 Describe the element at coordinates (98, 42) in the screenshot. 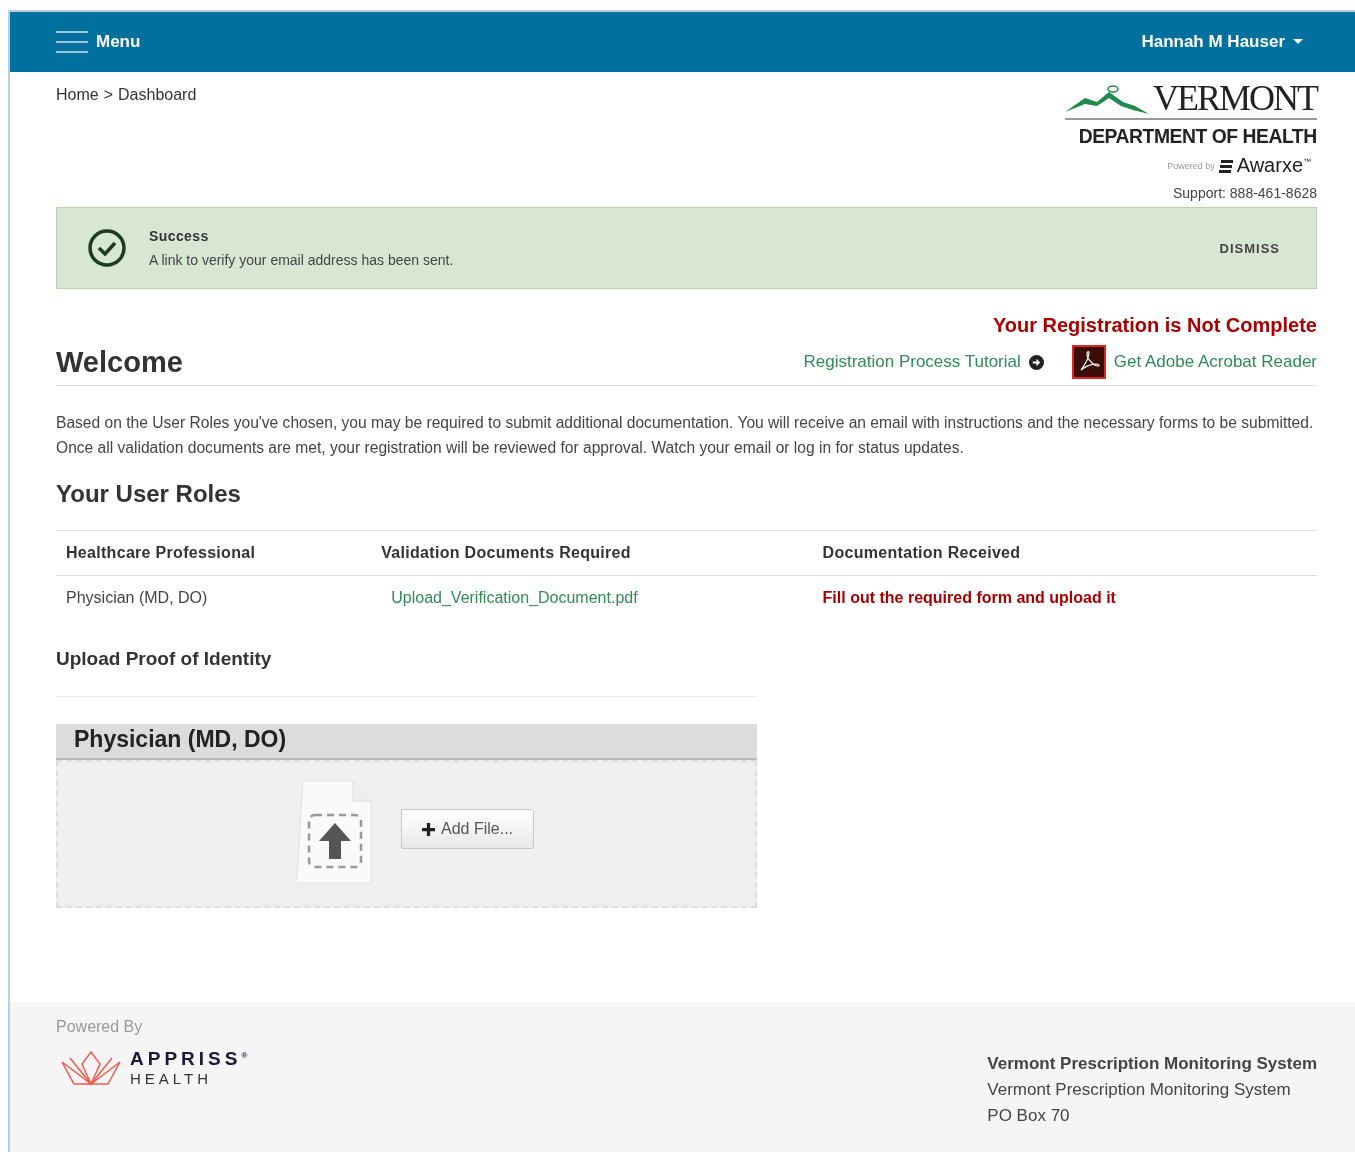

I see `menu-button: Menu` at that location.